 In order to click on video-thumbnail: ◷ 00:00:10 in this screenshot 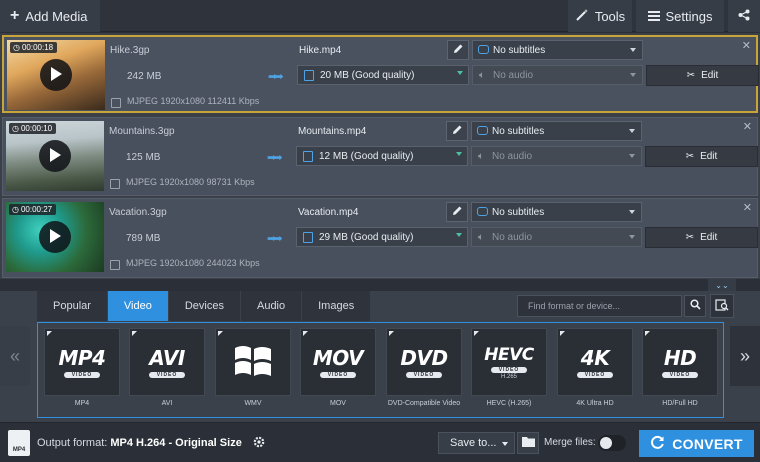, I will do `click(55, 156)`.